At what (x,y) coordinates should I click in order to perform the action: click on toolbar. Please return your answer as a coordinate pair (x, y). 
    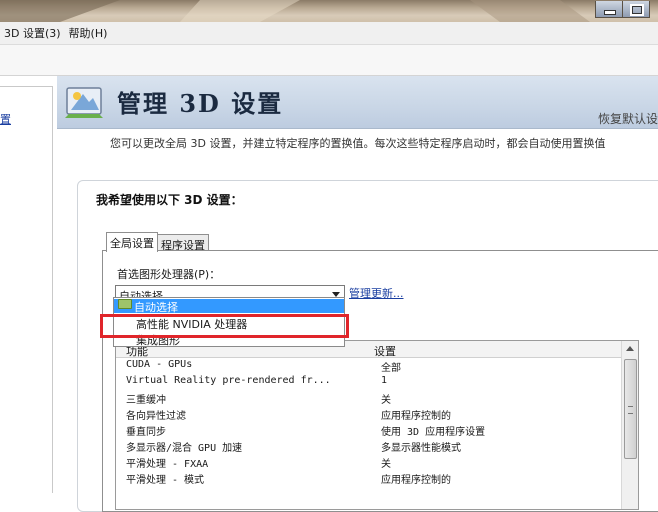
    Looking at the image, I should click on (329, 60).